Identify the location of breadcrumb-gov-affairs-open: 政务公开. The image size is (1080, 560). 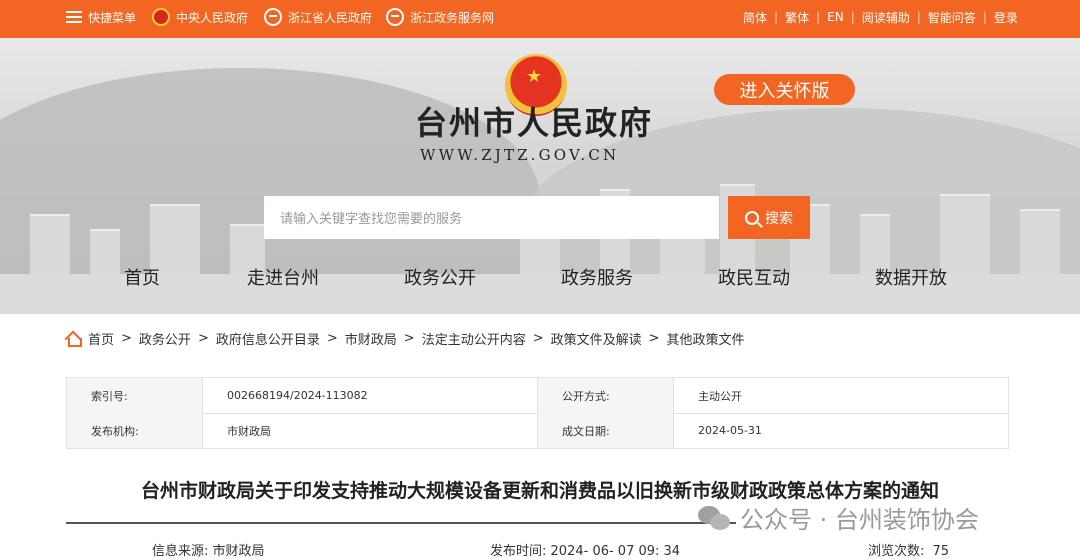
(165, 338).